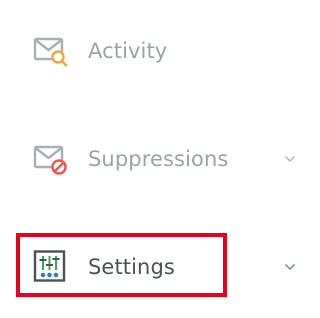  What do you see at coordinates (128, 50) in the screenshot?
I see `sidebar-item-label: Activity` at bounding box center [128, 50].